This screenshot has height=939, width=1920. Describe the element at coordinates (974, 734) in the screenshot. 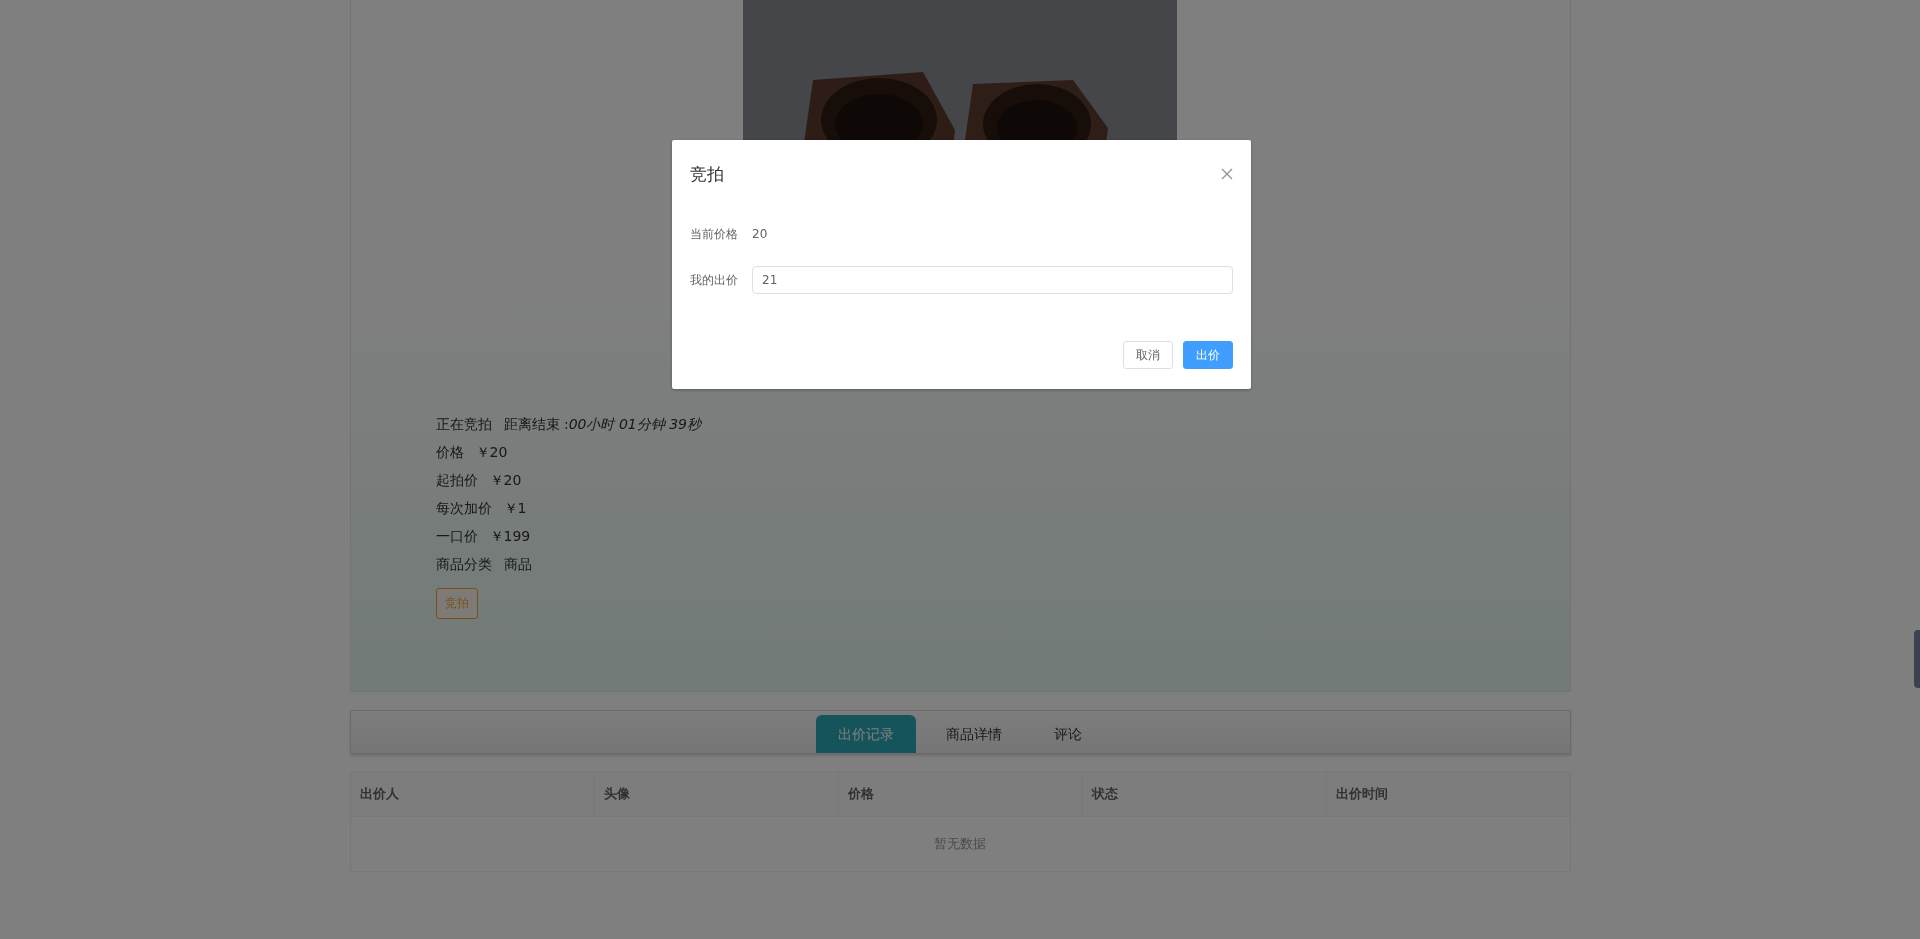

I see `tab: 商品详情` at that location.